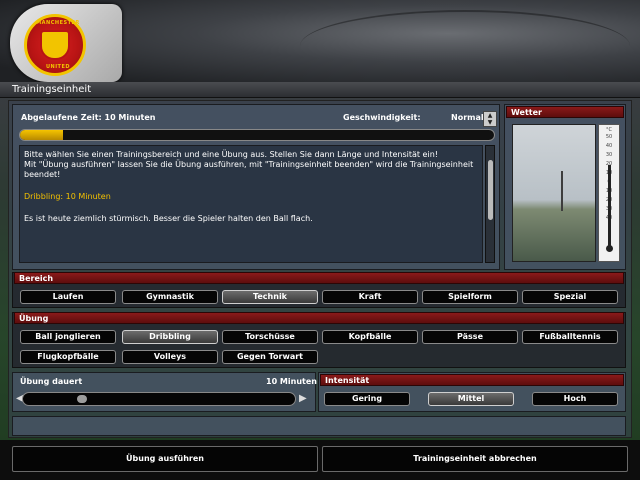 The height and width of the screenshot is (480, 640). What do you see at coordinates (490, 190) in the screenshot?
I see `scrollbar-thumb` at bounding box center [490, 190].